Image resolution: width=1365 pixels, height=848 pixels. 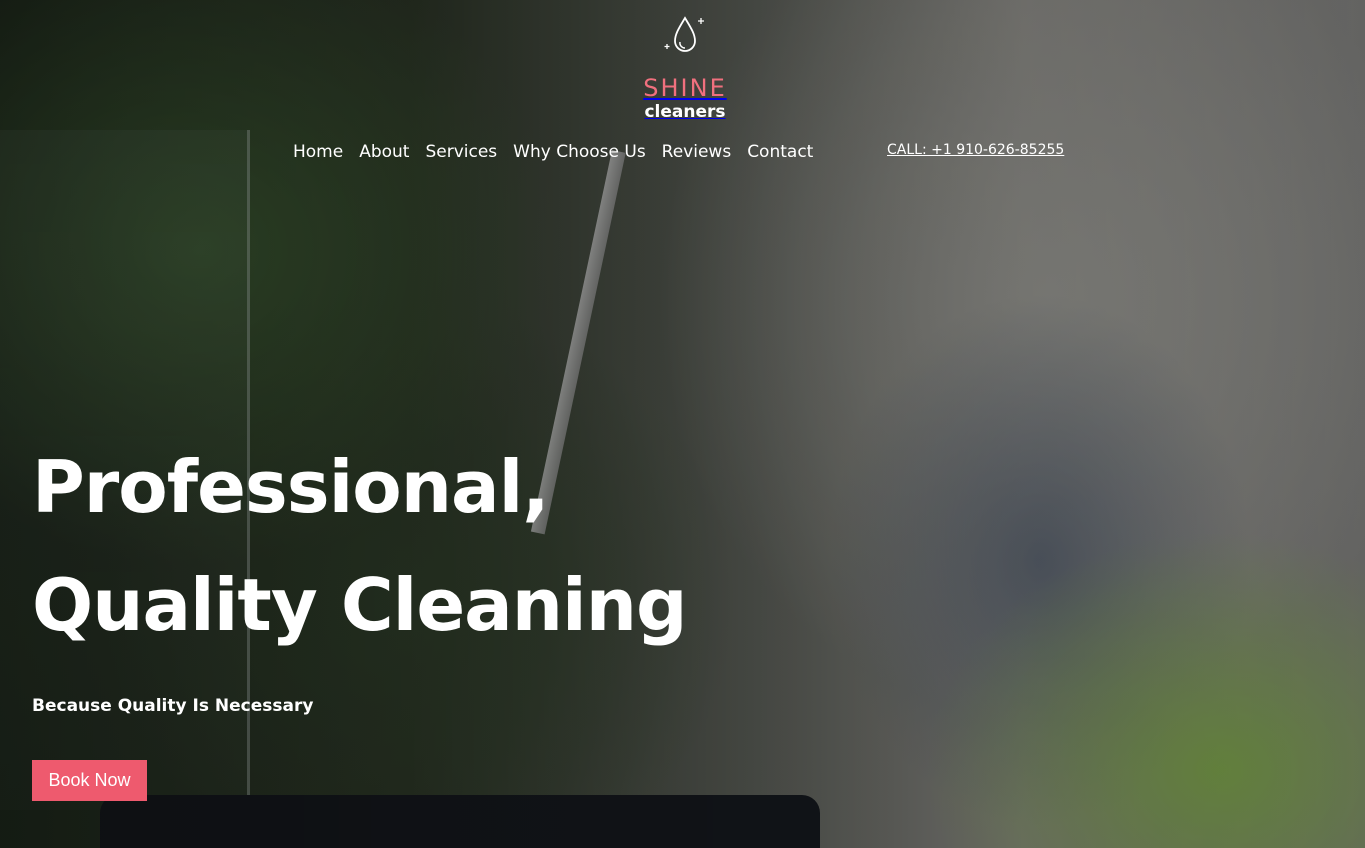 I want to click on nav-services: Services, so click(x=461, y=152).